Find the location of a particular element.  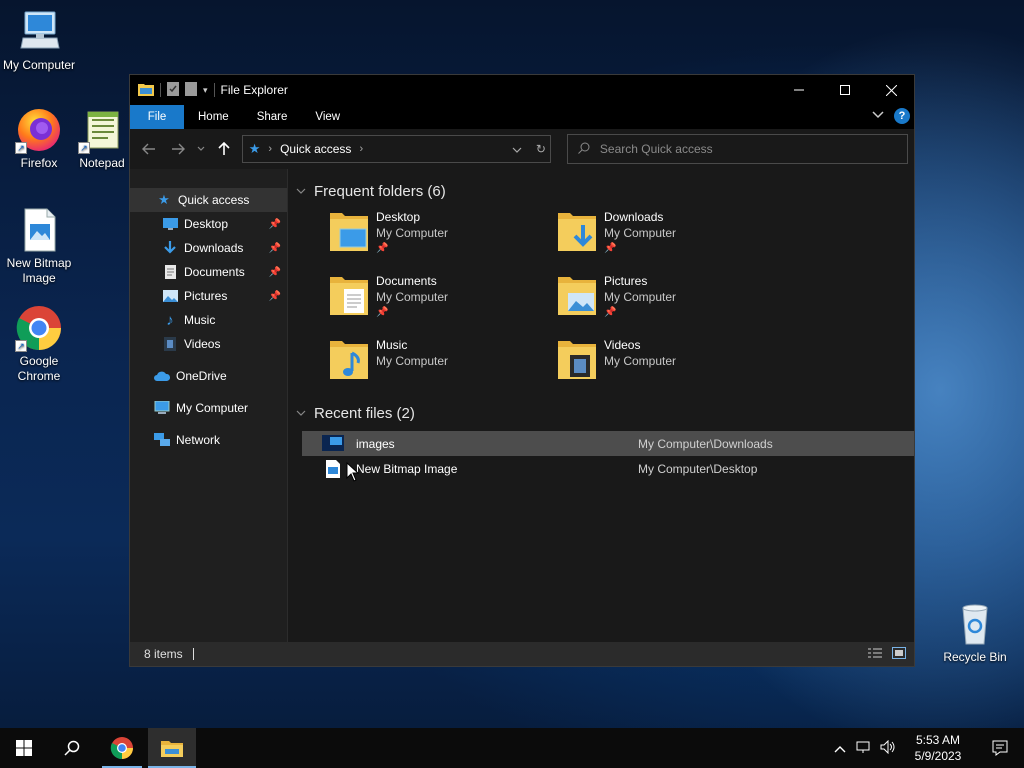

breadcrumb-quick-access: Quick access is located at coordinates (315, 149).